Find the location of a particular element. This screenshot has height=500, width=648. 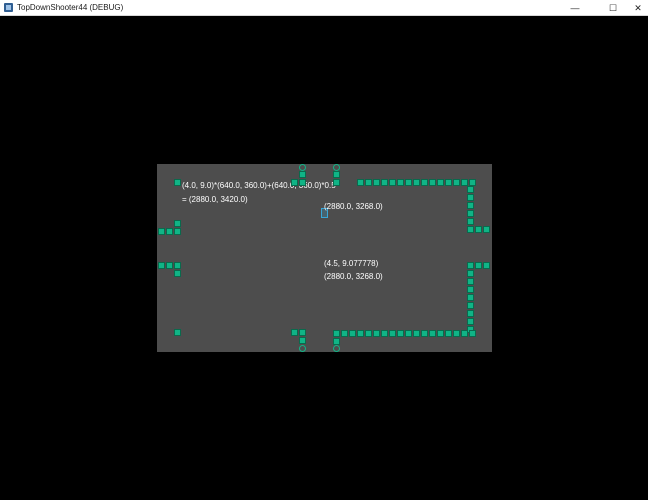

close-button: ✕ is located at coordinates (638, 8).